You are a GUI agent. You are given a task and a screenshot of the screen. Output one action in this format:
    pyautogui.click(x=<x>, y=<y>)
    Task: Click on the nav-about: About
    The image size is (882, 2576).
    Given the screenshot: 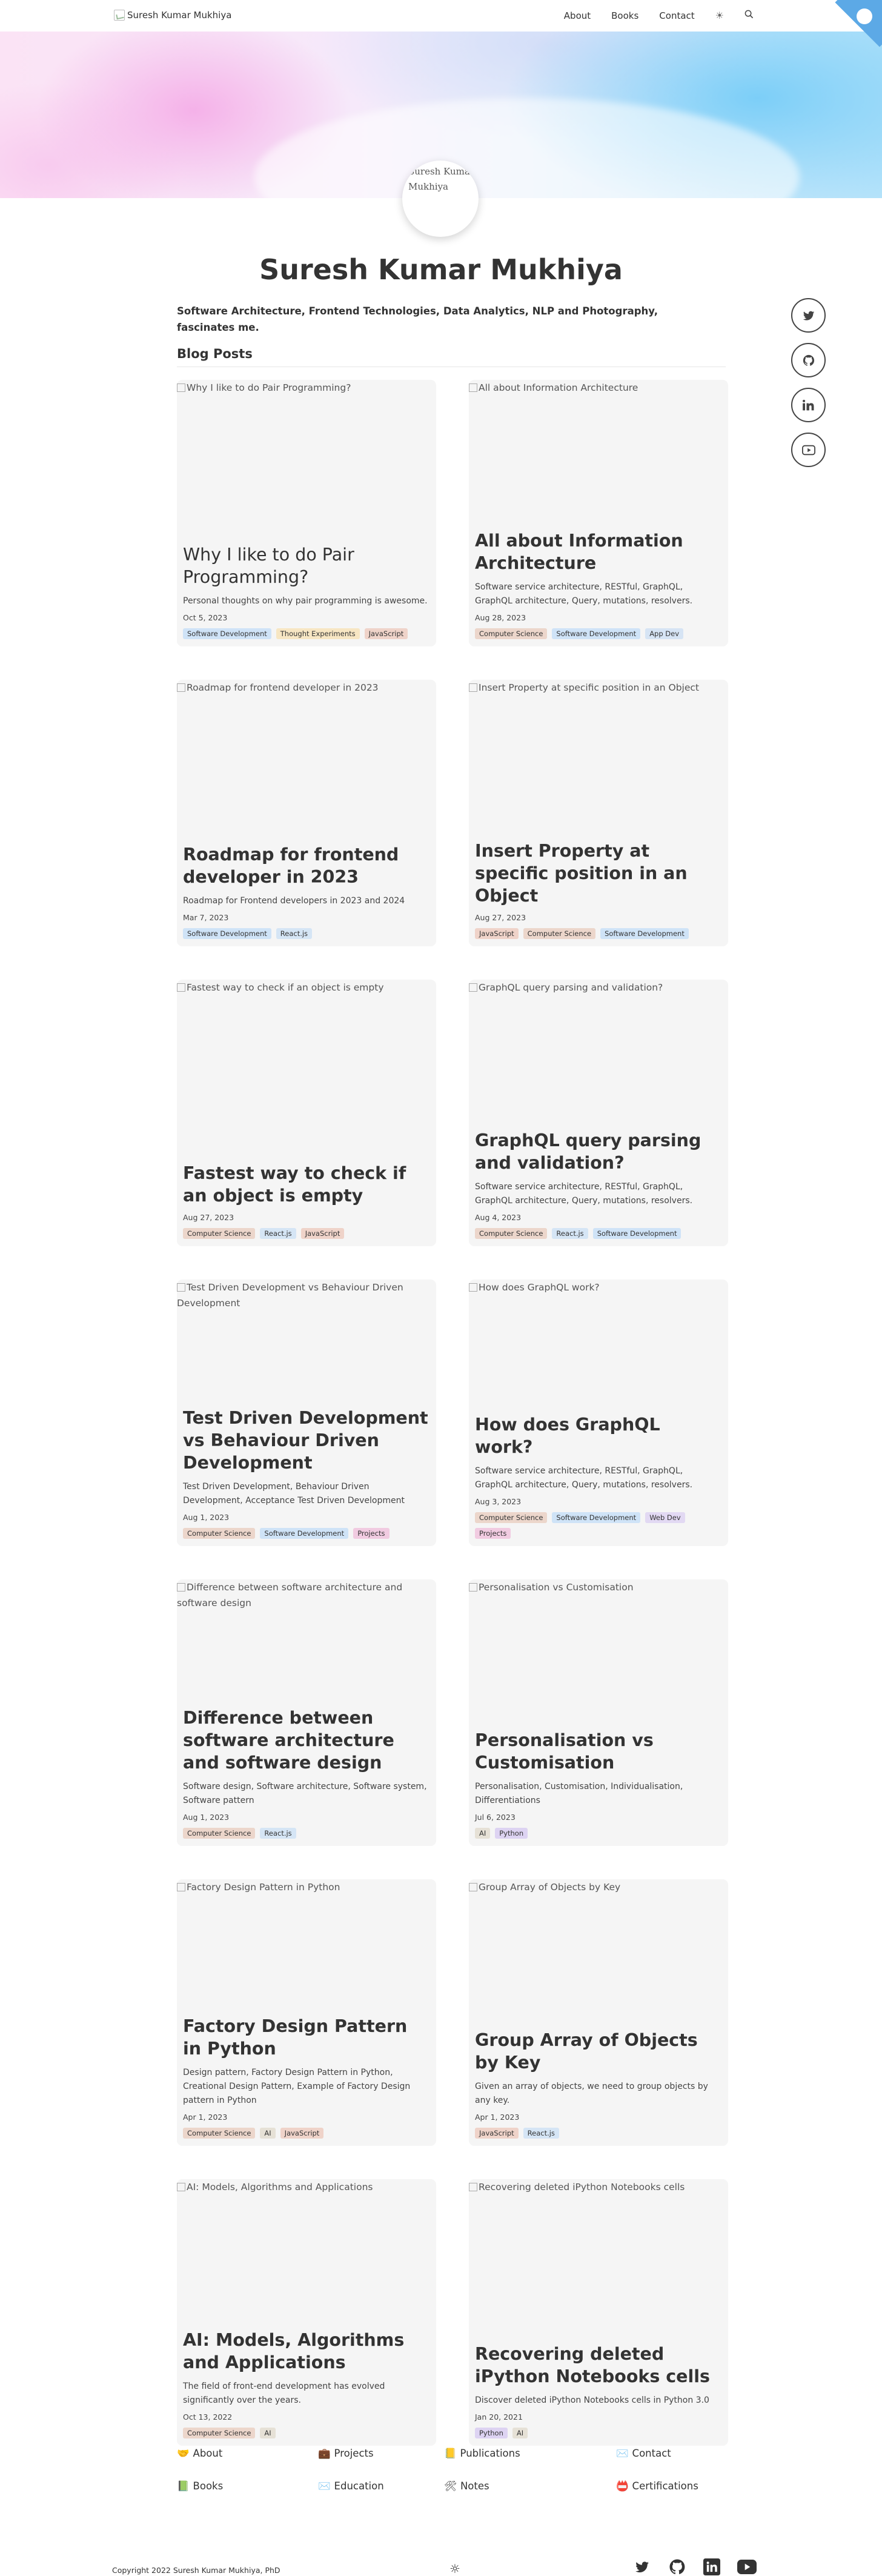 What is the action you would take?
    pyautogui.click(x=577, y=15)
    